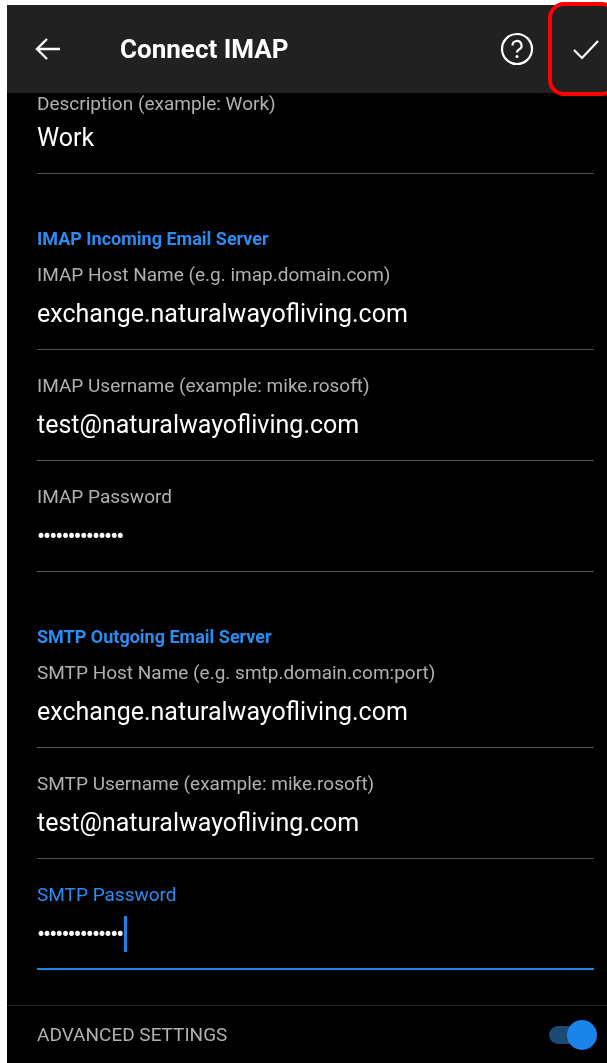 This screenshot has width=607, height=1063. Describe the element at coordinates (315, 803) in the screenshot. I see `text-field: SMTP Username (example: mike.rosoft) test@naturalwayofliving.com` at that location.